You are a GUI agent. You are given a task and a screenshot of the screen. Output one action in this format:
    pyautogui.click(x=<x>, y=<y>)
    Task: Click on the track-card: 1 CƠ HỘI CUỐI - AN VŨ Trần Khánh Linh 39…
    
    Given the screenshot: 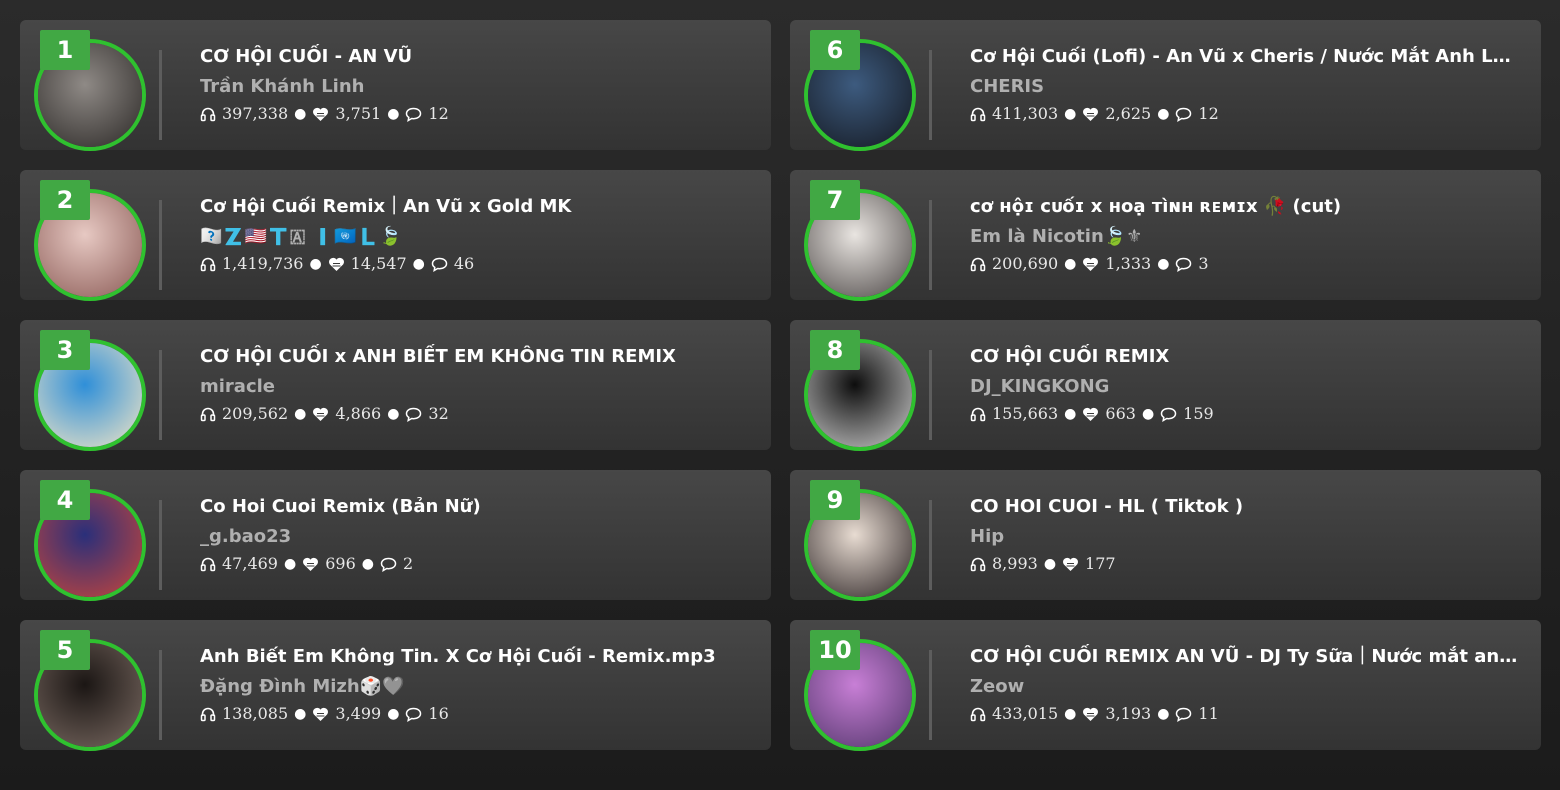 What is the action you would take?
    pyautogui.click(x=395, y=85)
    